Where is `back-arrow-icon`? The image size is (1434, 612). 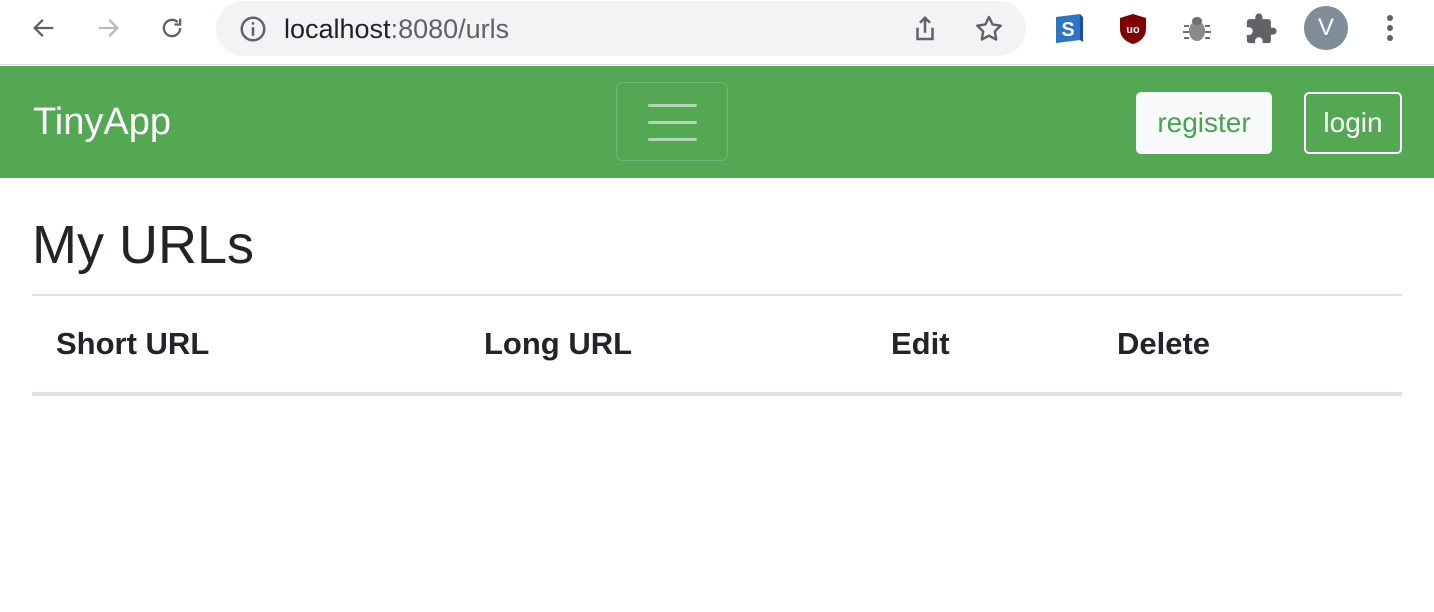 back-arrow-icon is located at coordinates (43, 28).